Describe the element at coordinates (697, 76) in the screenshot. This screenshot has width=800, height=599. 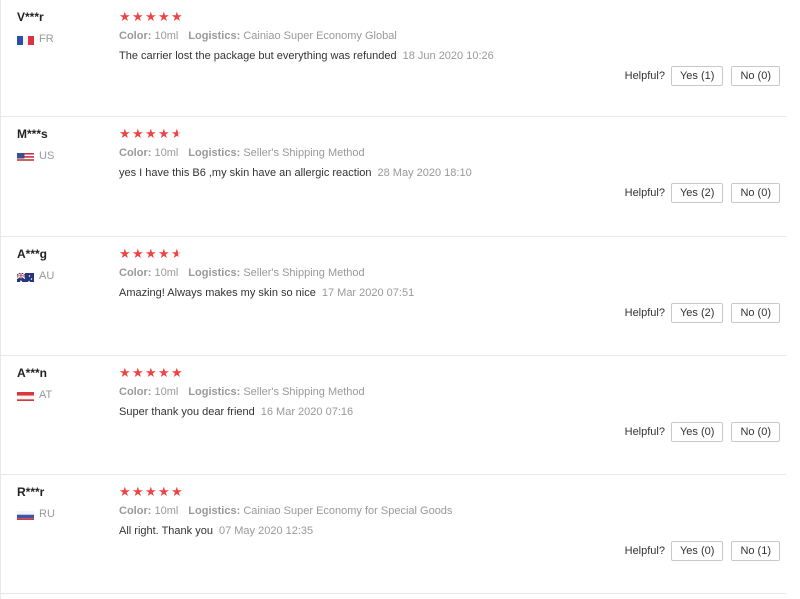
I see `helpful-yes-button: Yes (1)` at that location.